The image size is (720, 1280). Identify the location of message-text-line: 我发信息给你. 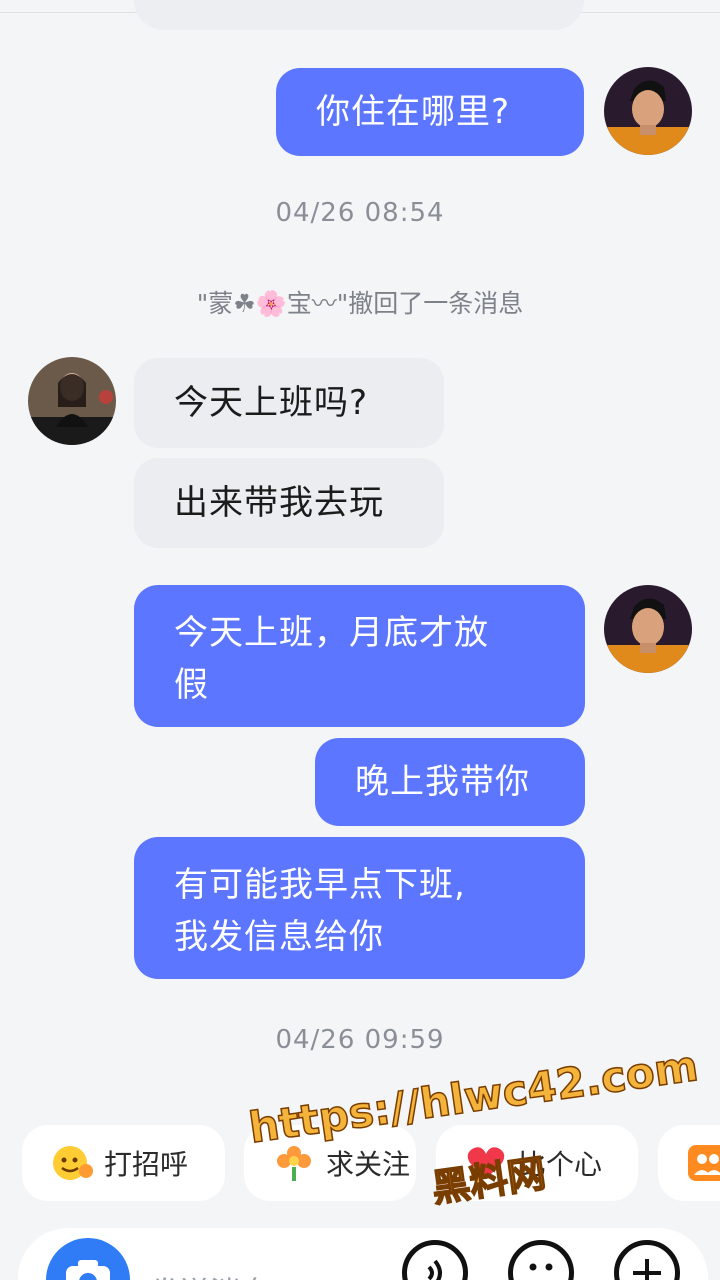
(279, 937).